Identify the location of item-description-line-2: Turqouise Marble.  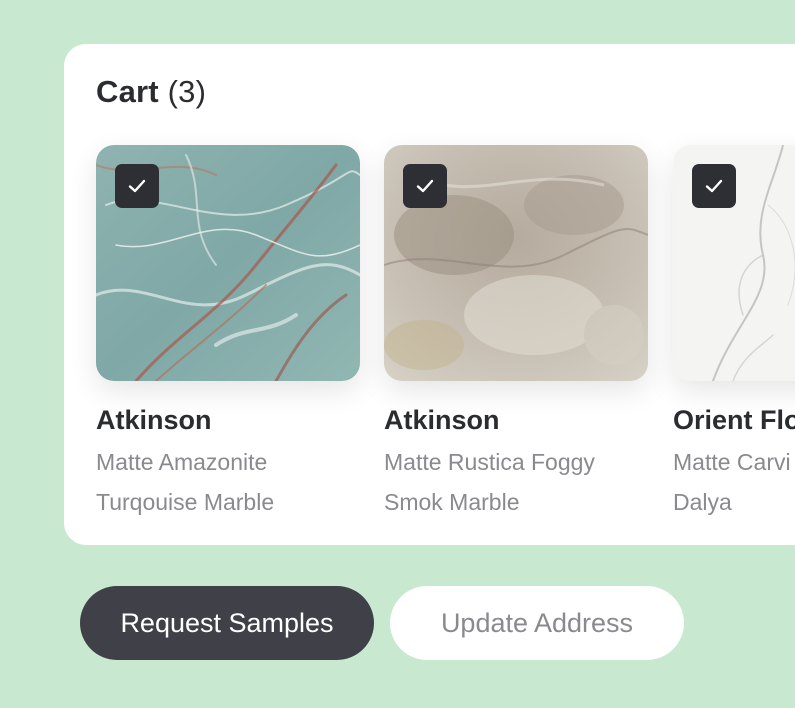
(185, 502).